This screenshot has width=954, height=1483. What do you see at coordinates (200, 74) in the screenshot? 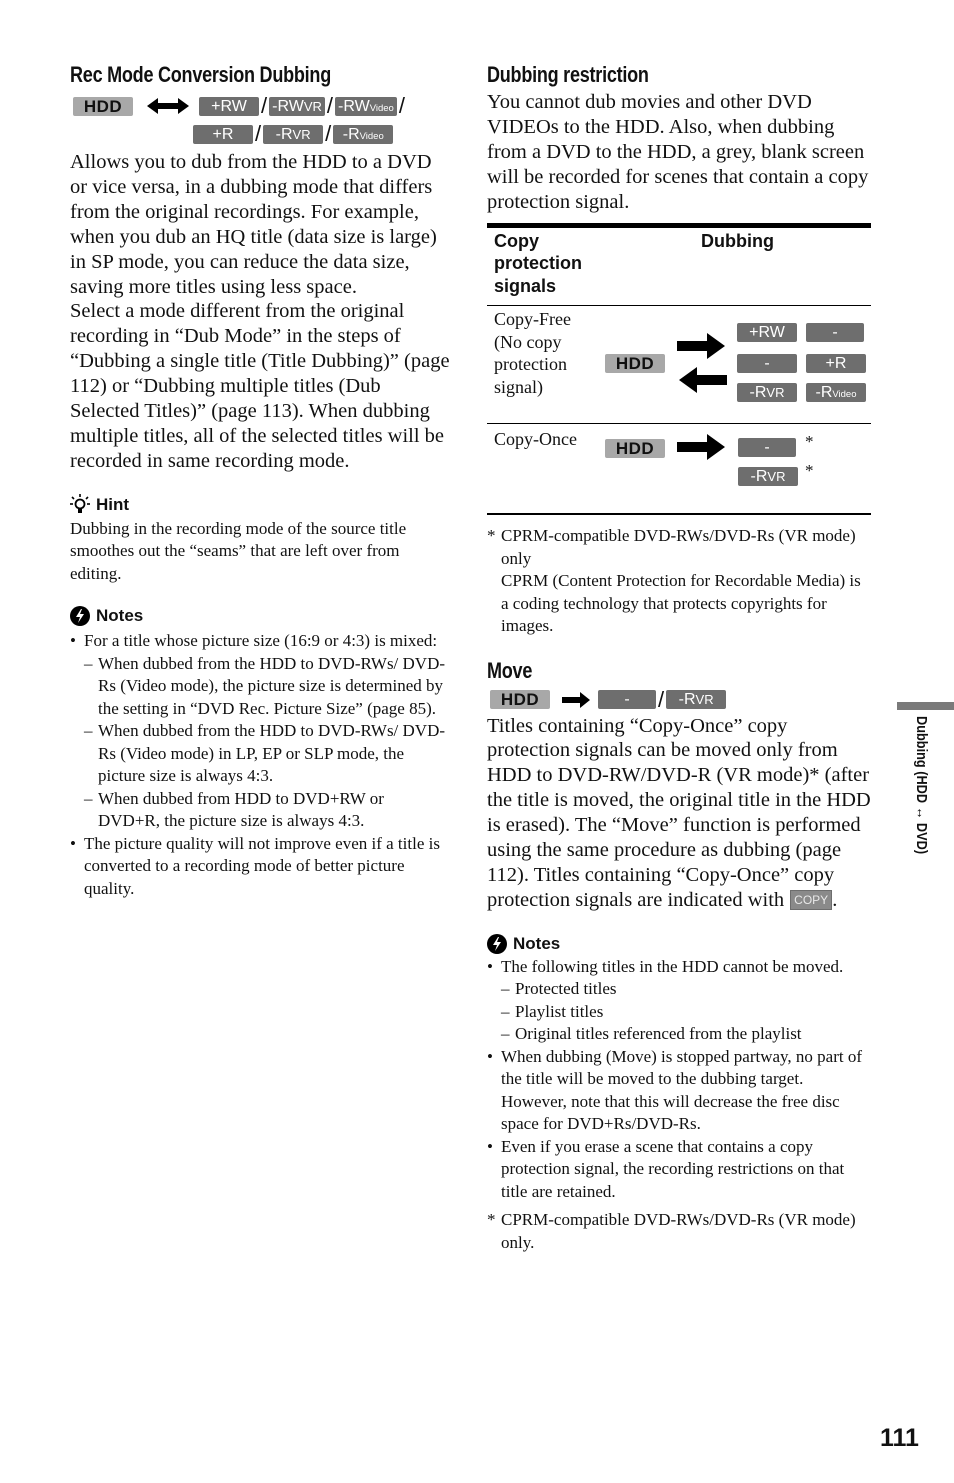
I see `rec-mode-title: Rec Mode Conversion Dubbing` at bounding box center [200, 74].